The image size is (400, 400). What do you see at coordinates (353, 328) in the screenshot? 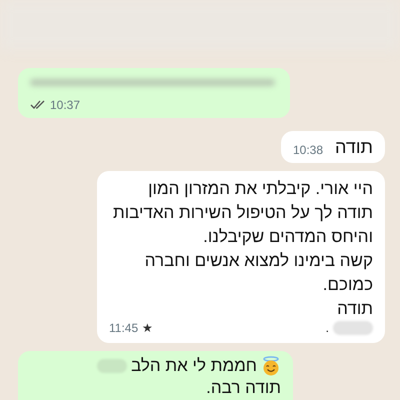
I see `blurred-text` at bounding box center [353, 328].